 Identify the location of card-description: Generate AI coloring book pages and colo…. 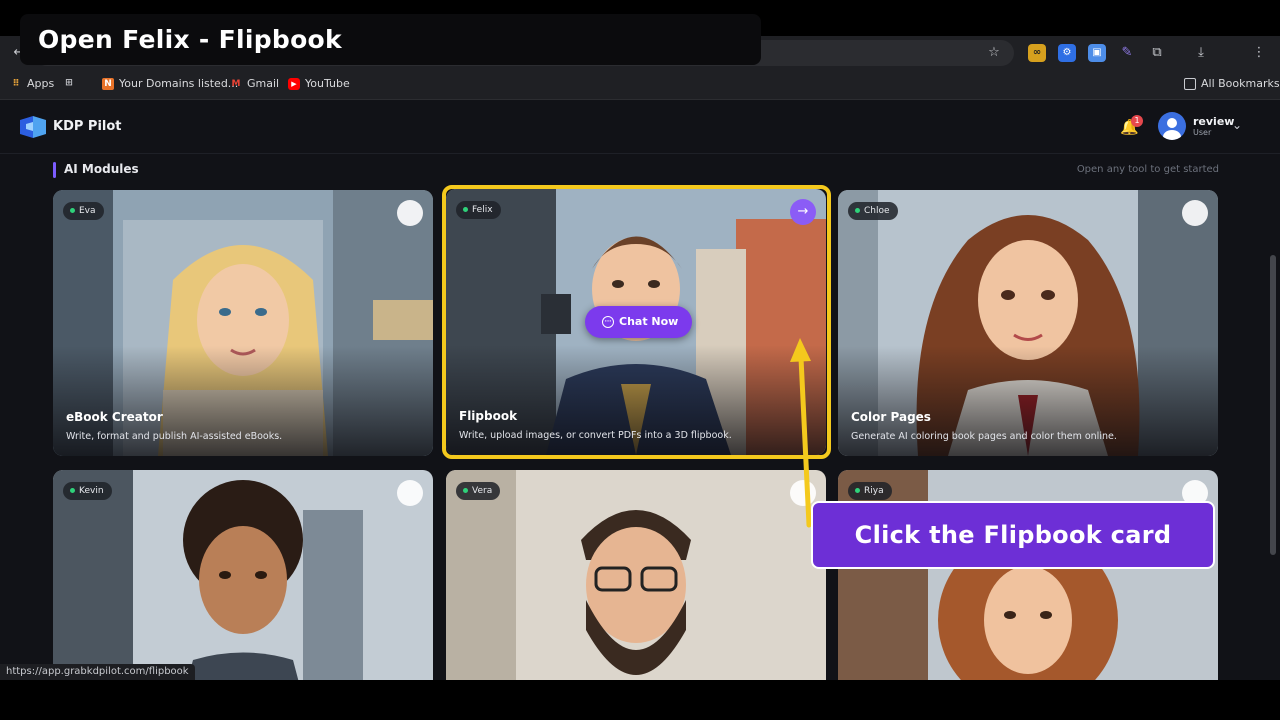
(984, 436).